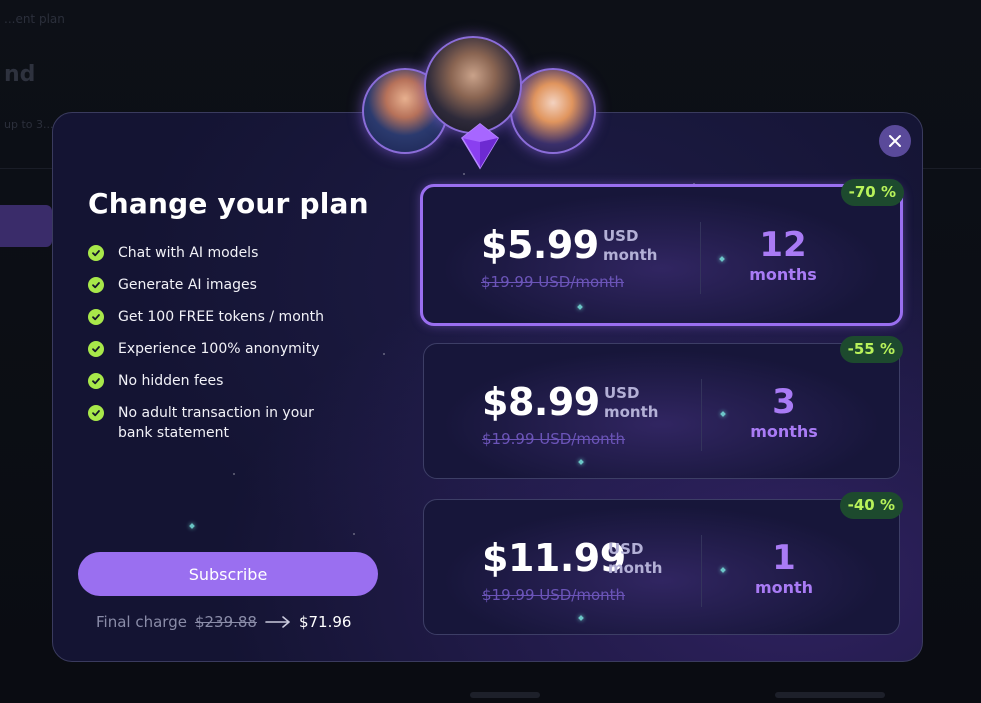  What do you see at coordinates (540, 245) in the screenshot?
I see `plan-price: $5.99` at bounding box center [540, 245].